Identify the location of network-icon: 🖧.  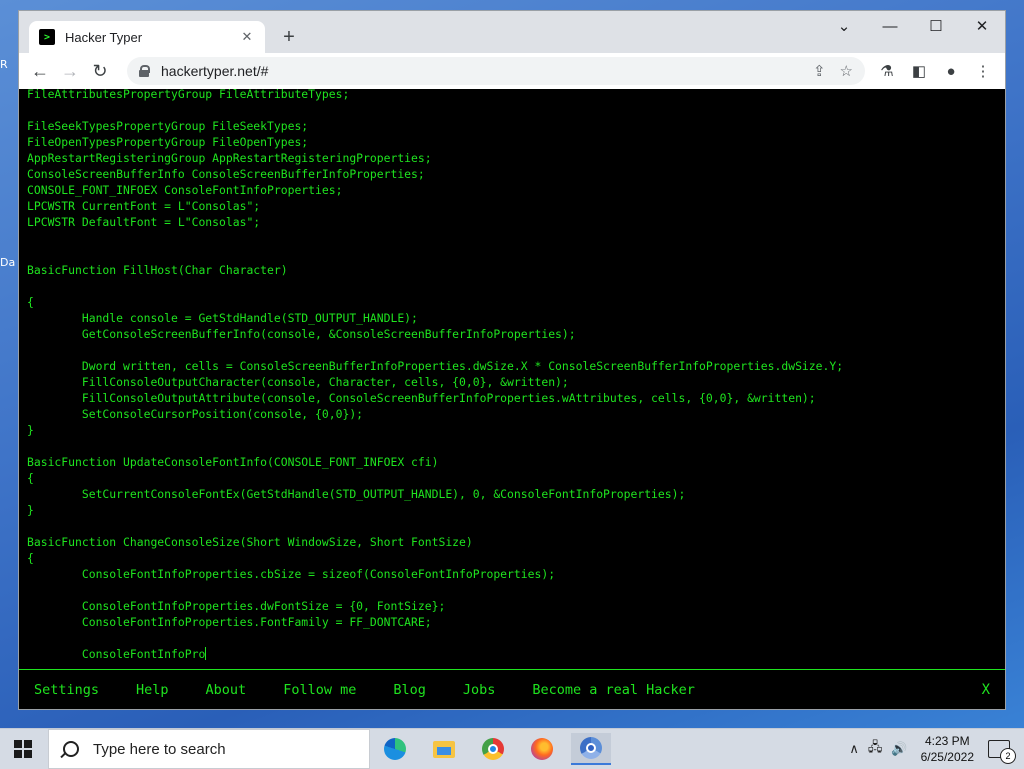
(875, 749).